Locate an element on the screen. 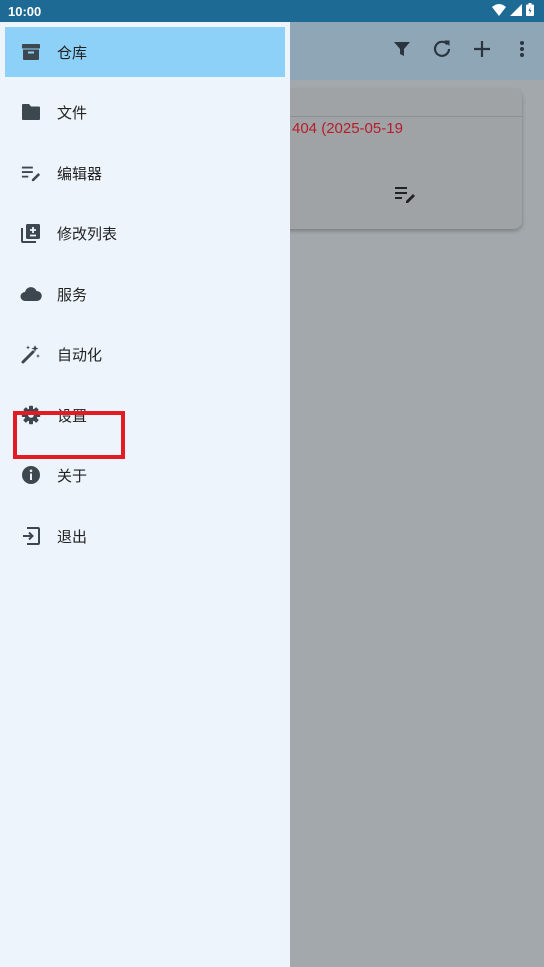 The width and height of the screenshot is (544, 967). status-bar: 10:00 is located at coordinates (272, 11).